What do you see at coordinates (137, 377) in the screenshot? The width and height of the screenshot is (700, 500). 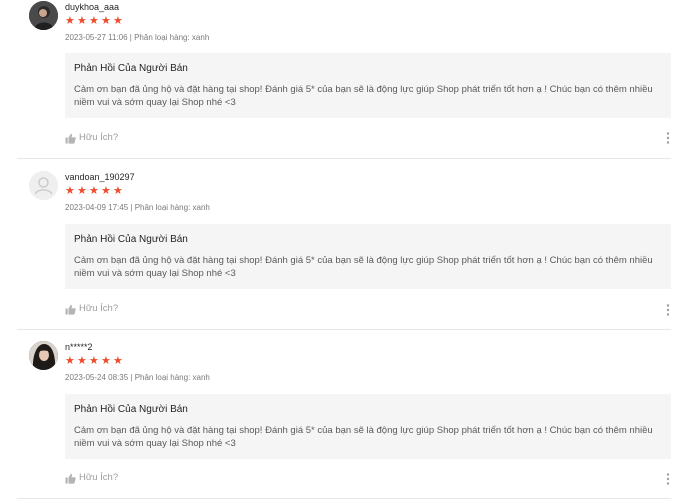 I see `review-meta: 2023-05-24 08:35 | Phân loại hàng: xanh` at bounding box center [137, 377].